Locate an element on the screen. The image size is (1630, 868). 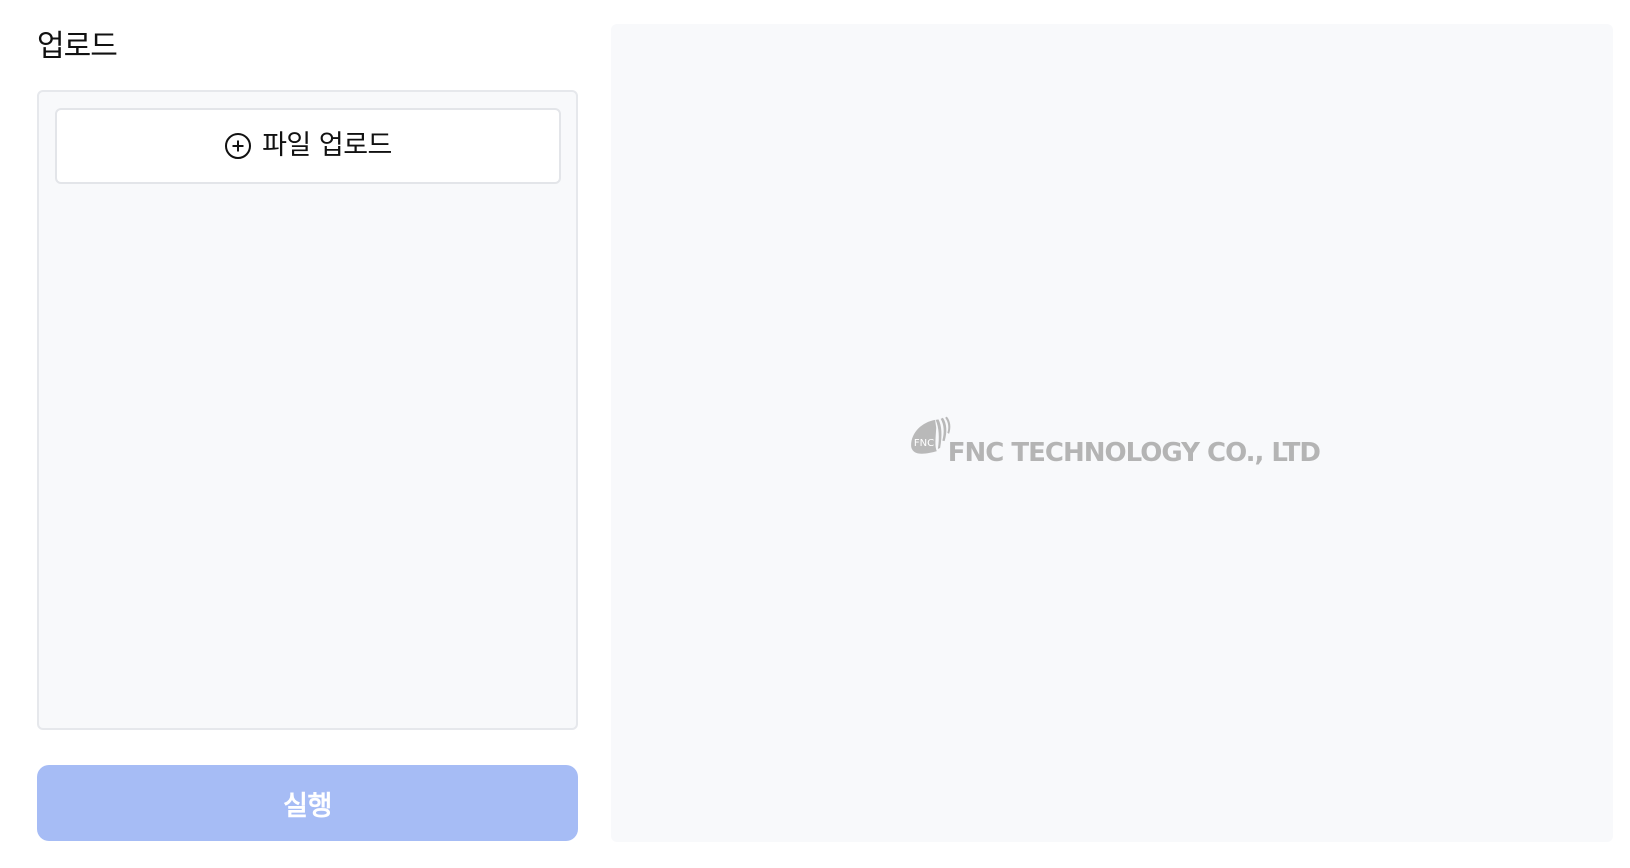
company-logo: FNC FNC TECHNOLOGY CO., LTD is located at coordinates (1115, 432).